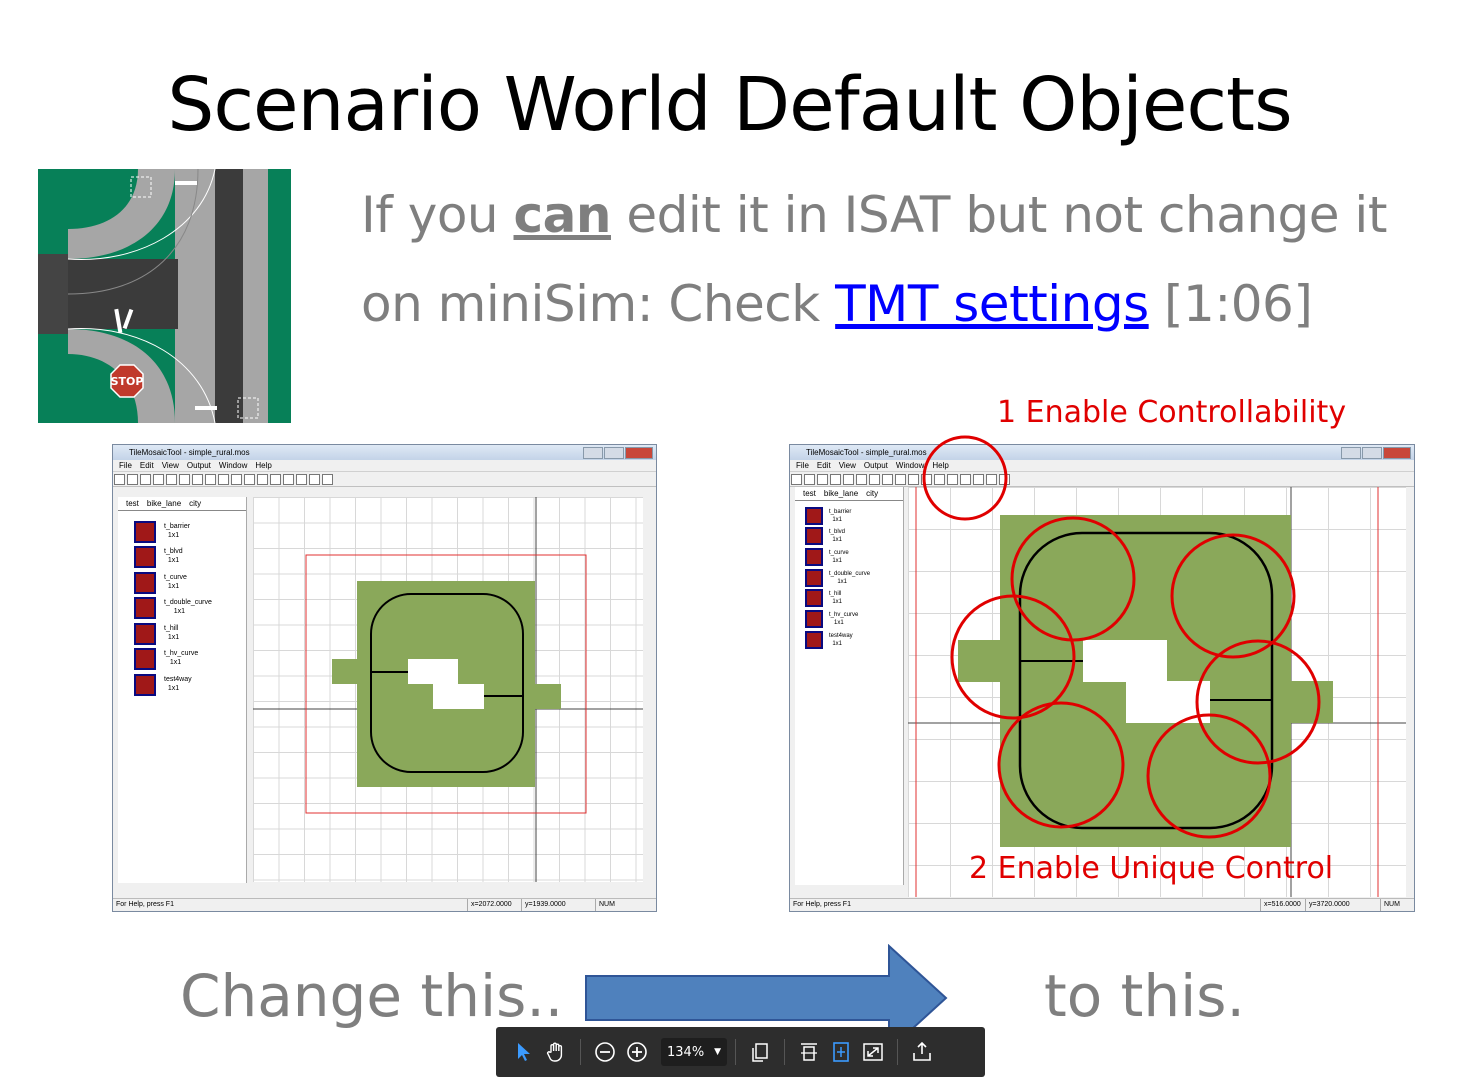 The height and width of the screenshot is (1085, 1459). Describe the element at coordinates (873, 1052) in the screenshot. I see `fullscreen-icon` at that location.